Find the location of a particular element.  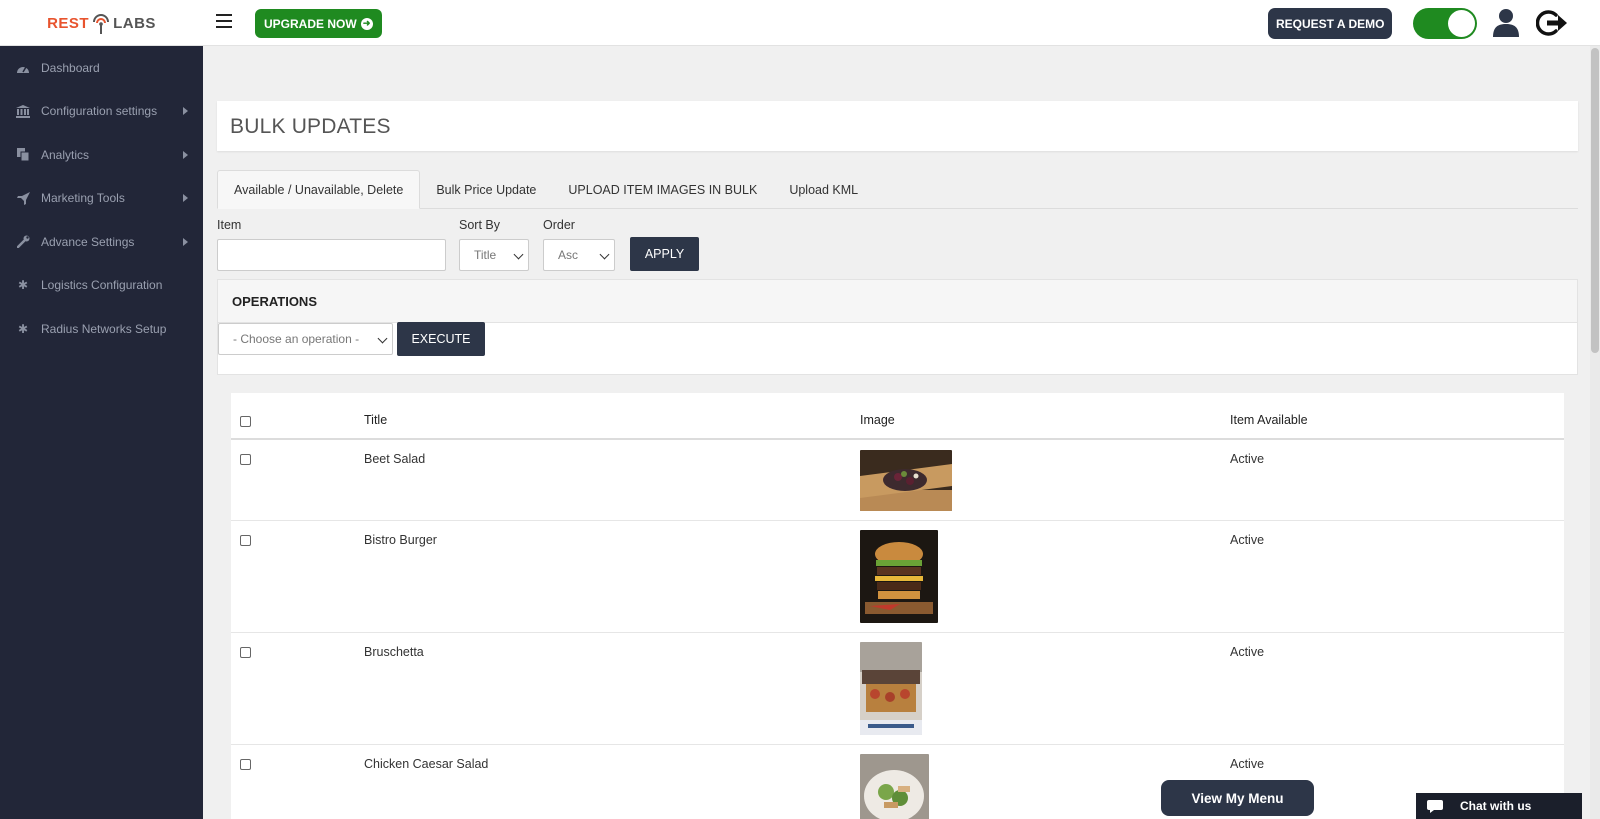

sidebar-item-dashboard: Dashboard is located at coordinates (101, 68).